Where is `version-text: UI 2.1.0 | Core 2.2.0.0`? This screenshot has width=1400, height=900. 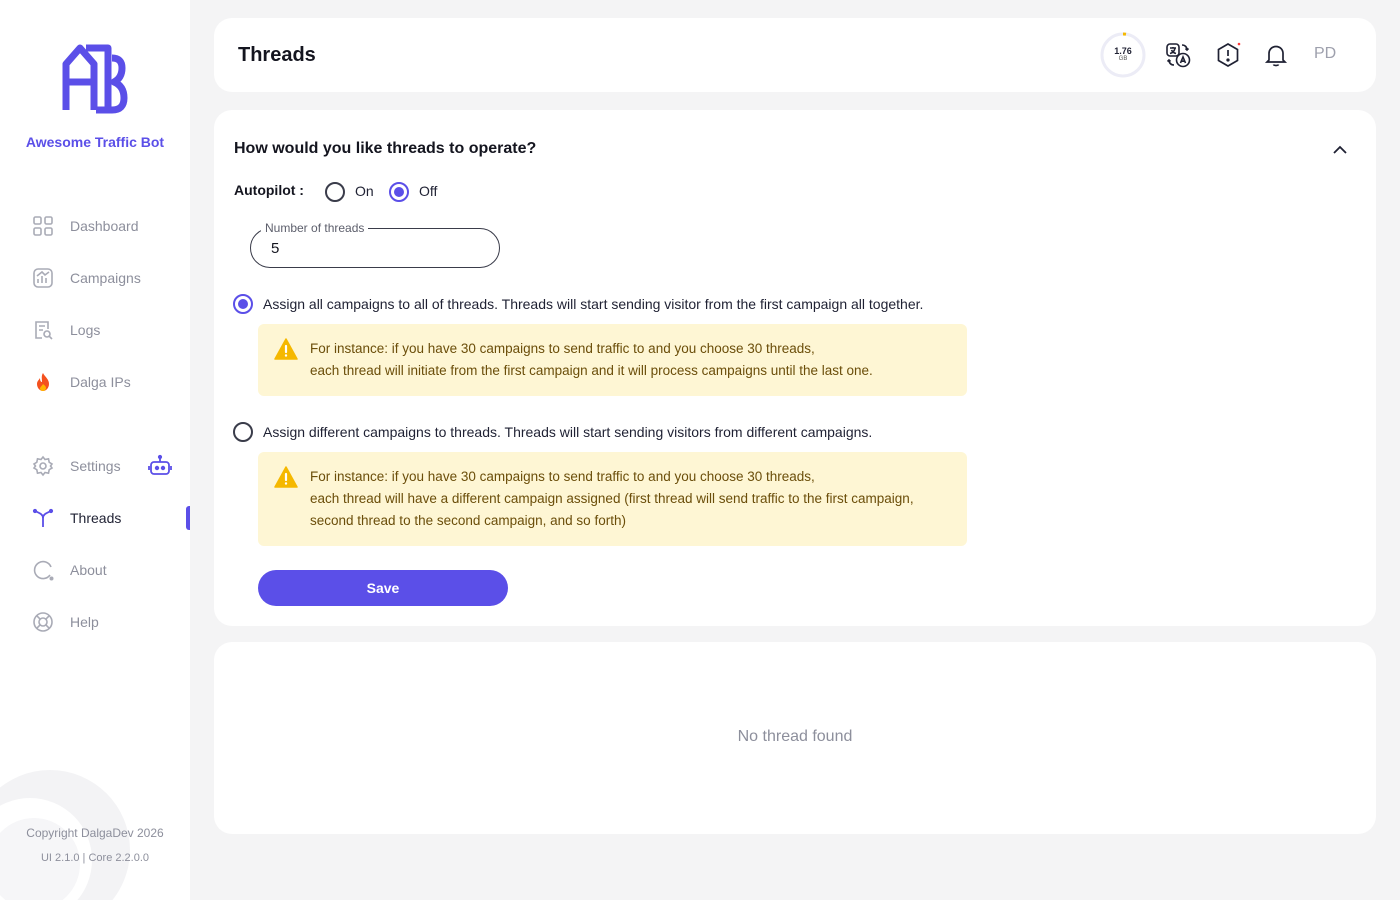 version-text: UI 2.1.0 | Core 2.2.0.0 is located at coordinates (95, 858).